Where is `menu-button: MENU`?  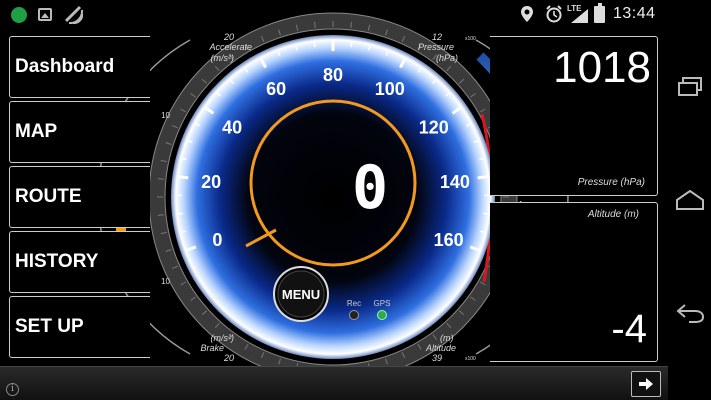 menu-button: MENU is located at coordinates (301, 294).